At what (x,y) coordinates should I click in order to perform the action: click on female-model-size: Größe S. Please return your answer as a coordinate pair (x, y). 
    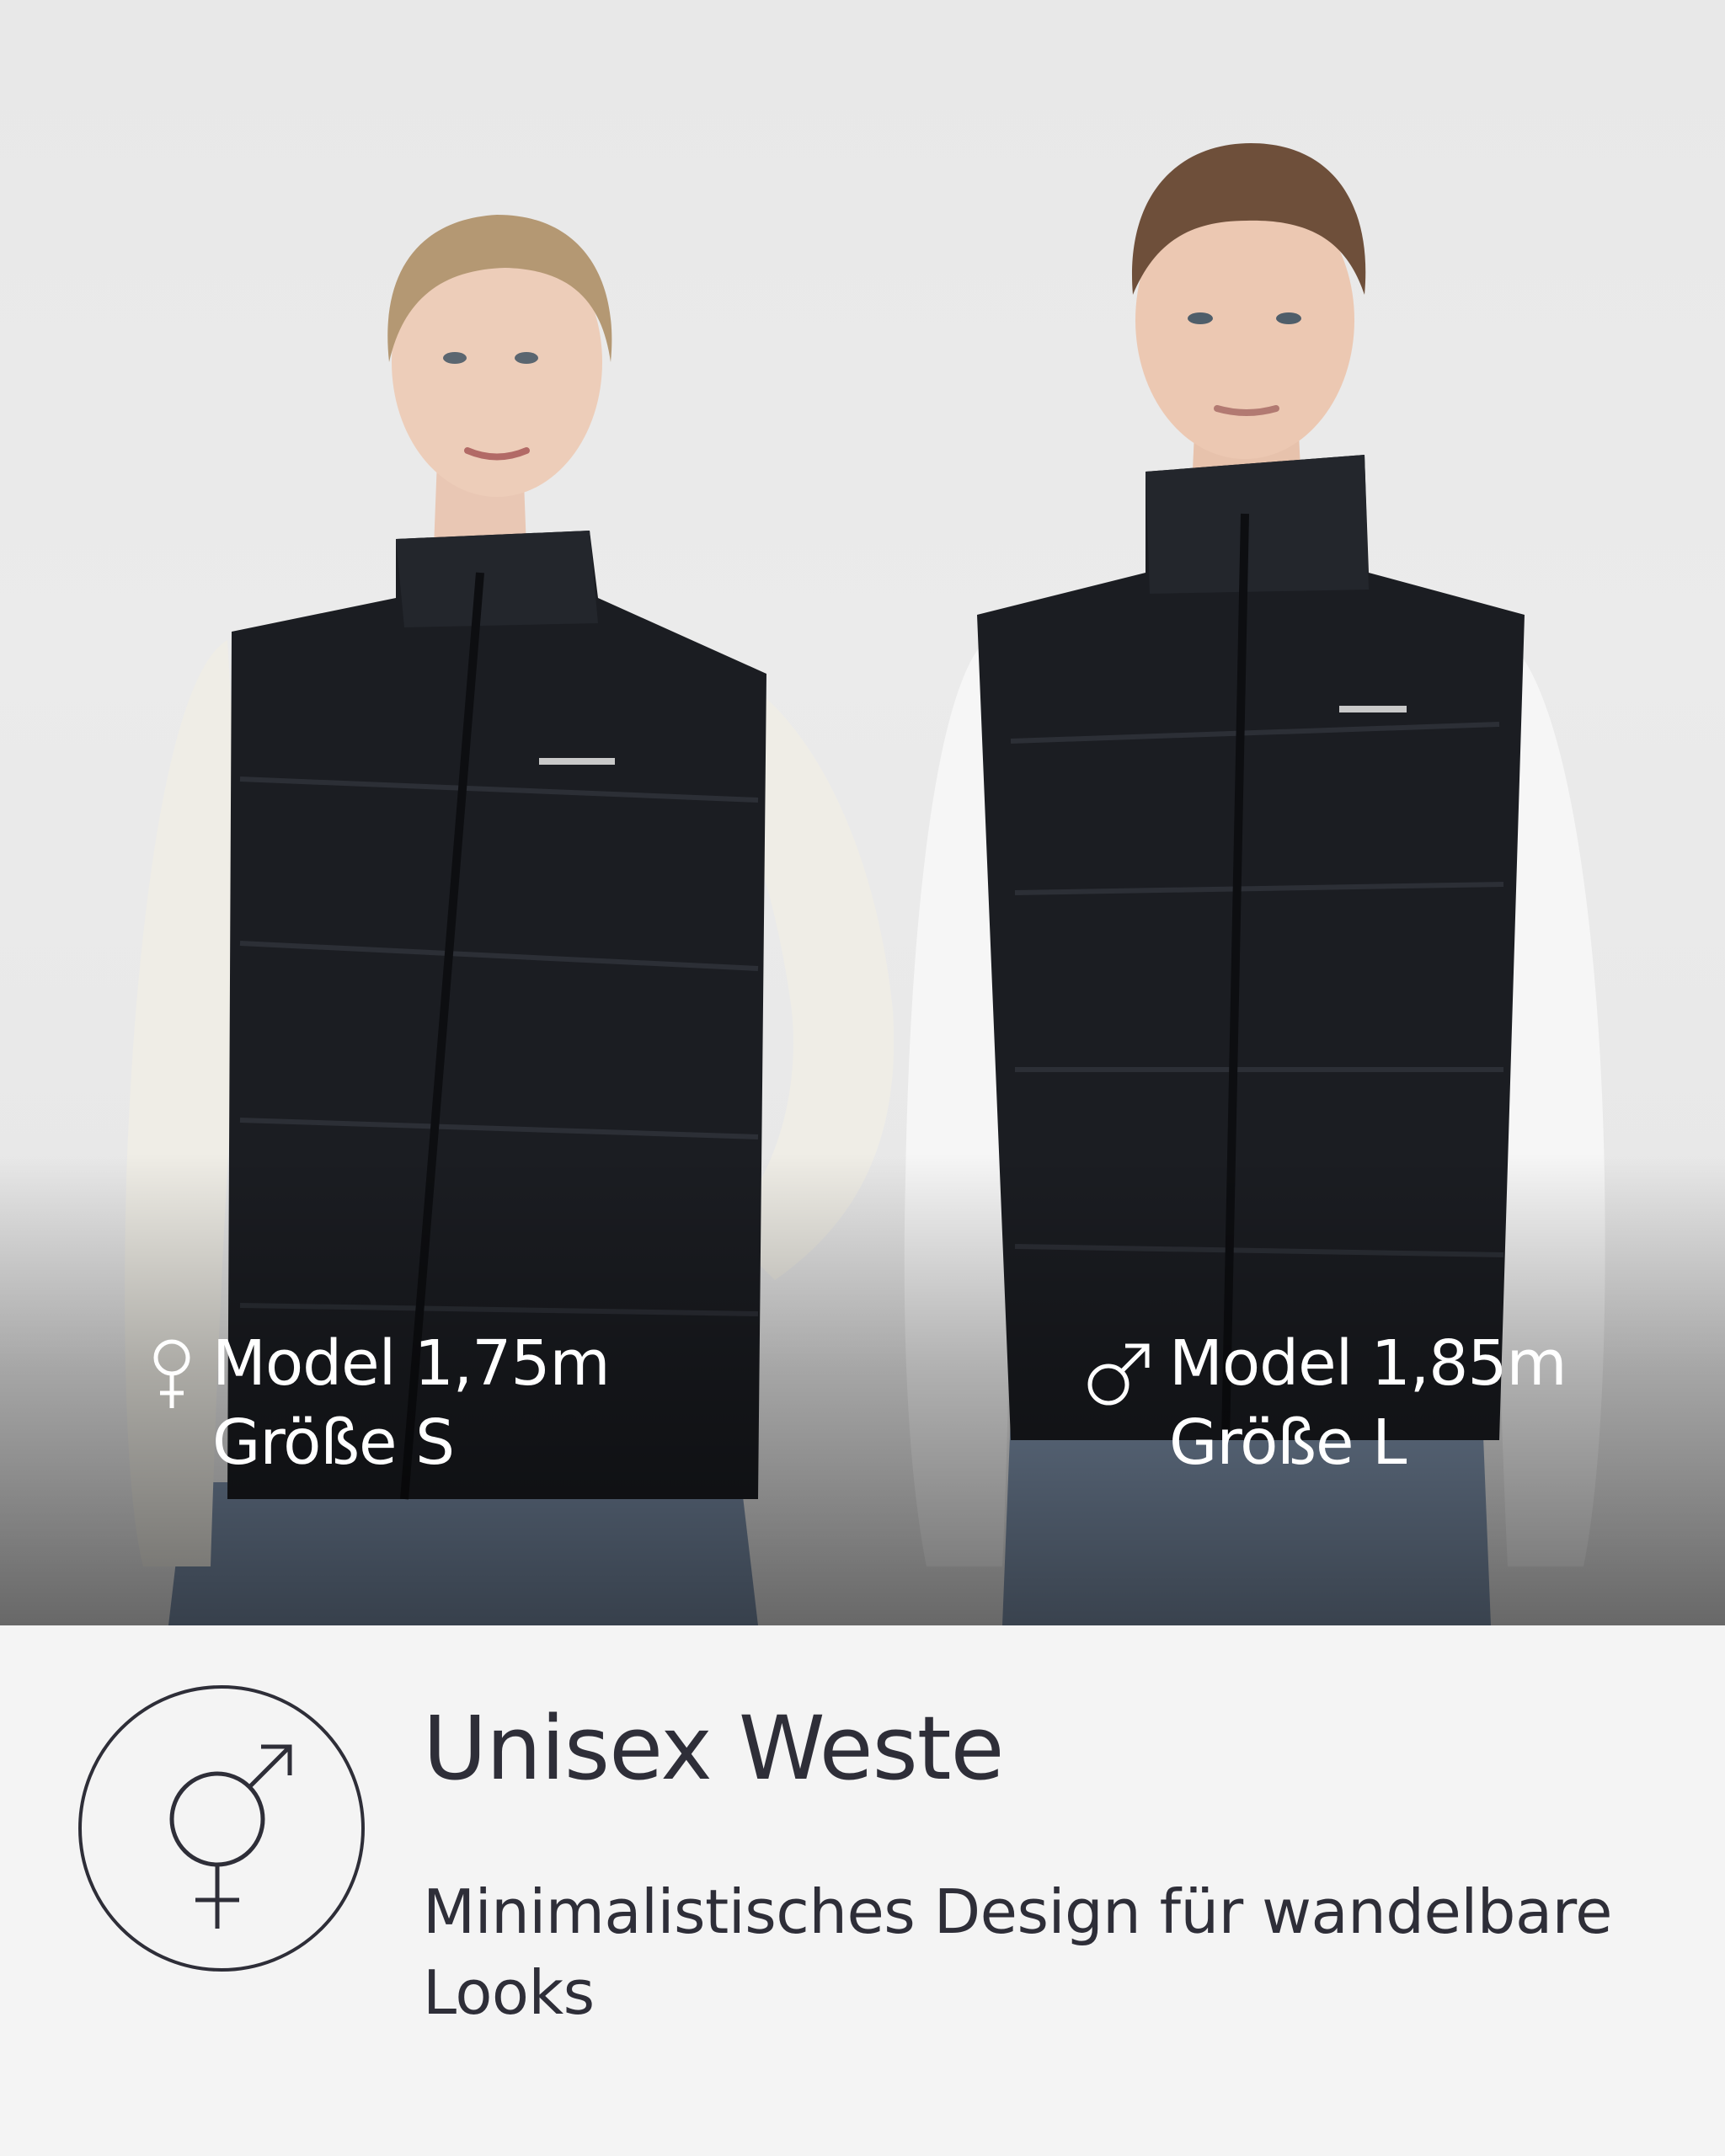
    Looking at the image, I should click on (333, 1442).